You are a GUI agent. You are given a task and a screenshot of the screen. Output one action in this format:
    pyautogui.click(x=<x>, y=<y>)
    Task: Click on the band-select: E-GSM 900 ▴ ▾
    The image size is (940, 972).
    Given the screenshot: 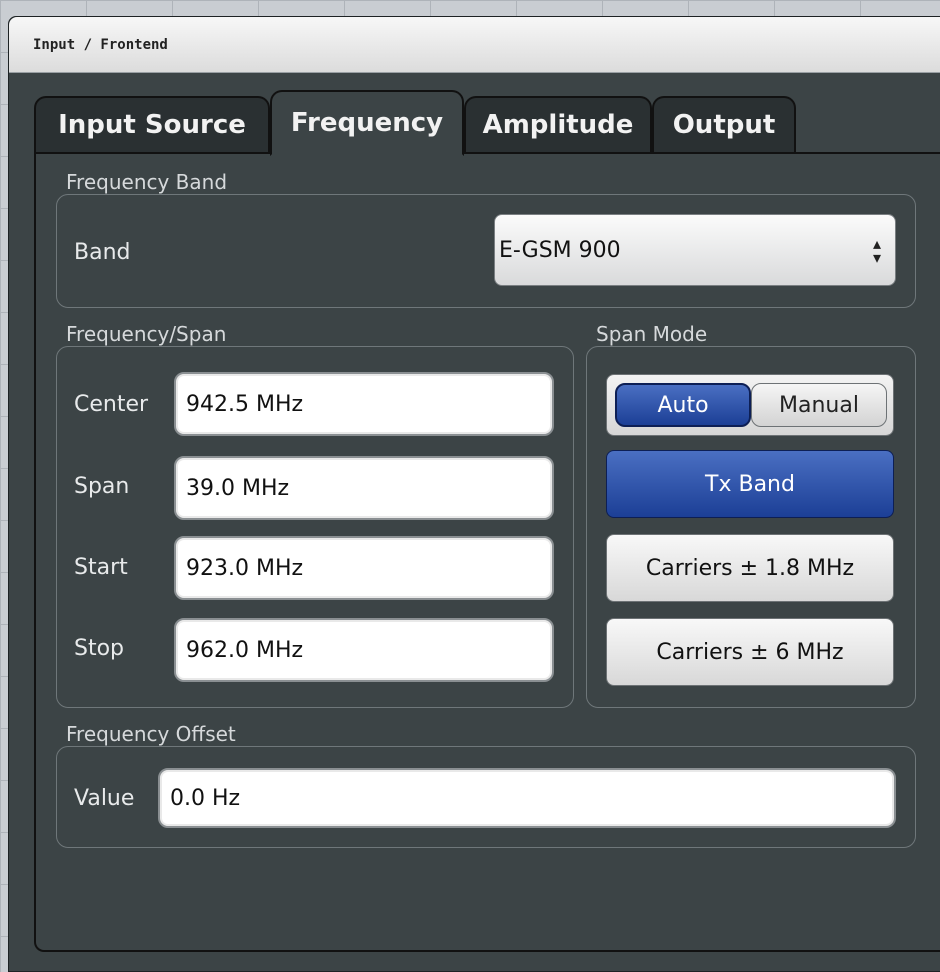 What is the action you would take?
    pyautogui.click(x=695, y=250)
    